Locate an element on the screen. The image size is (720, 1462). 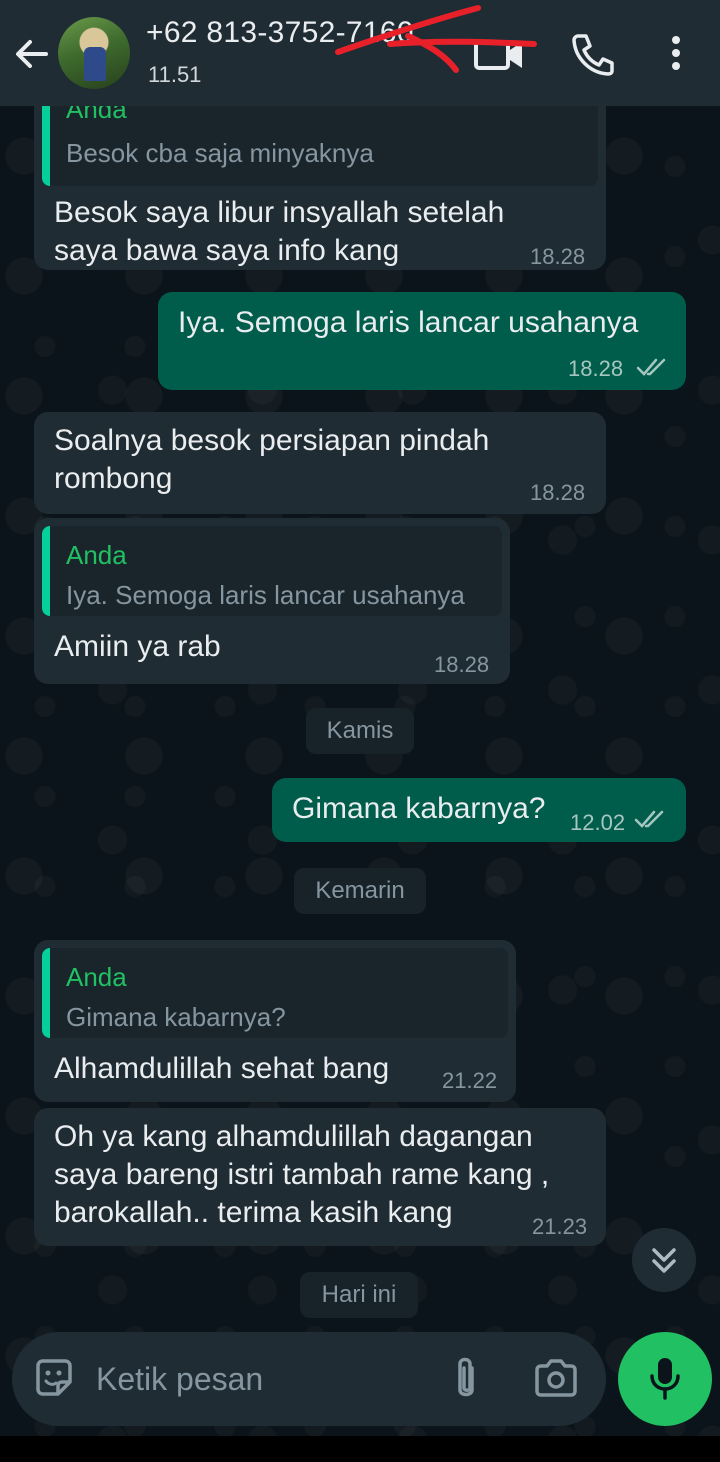
more-options-button is located at coordinates (676, 54).